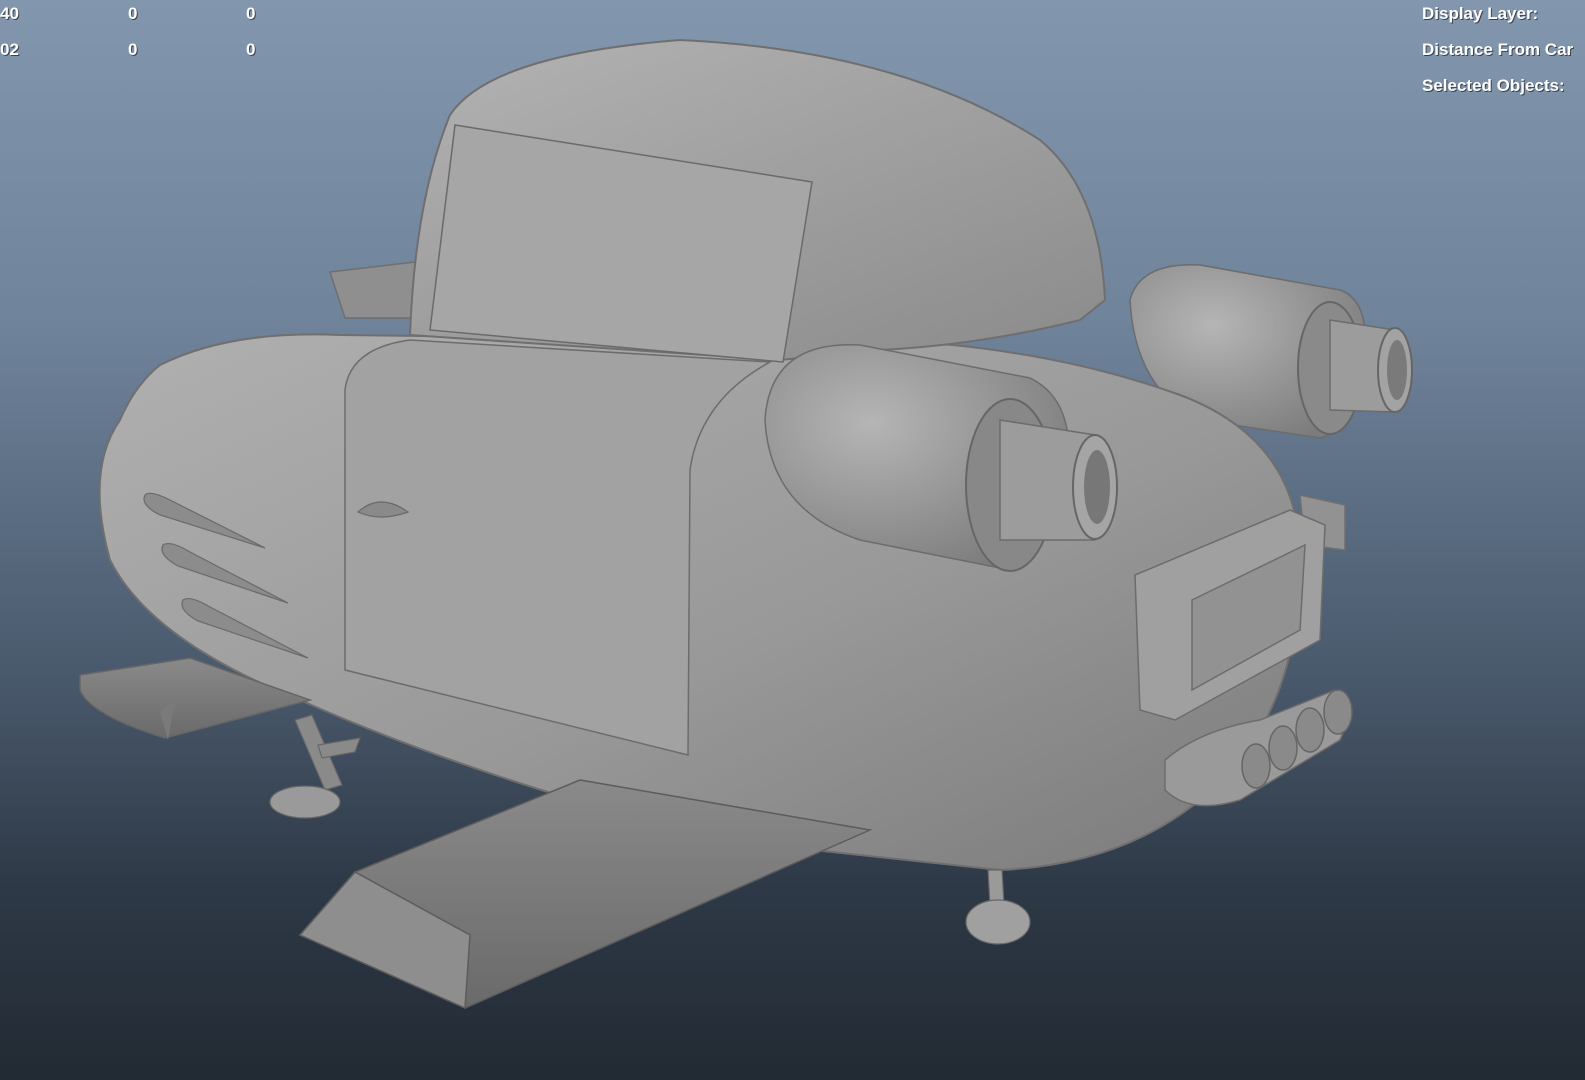 This screenshot has height=1080, width=1585. I want to click on rear-fin, so click(374, 290).